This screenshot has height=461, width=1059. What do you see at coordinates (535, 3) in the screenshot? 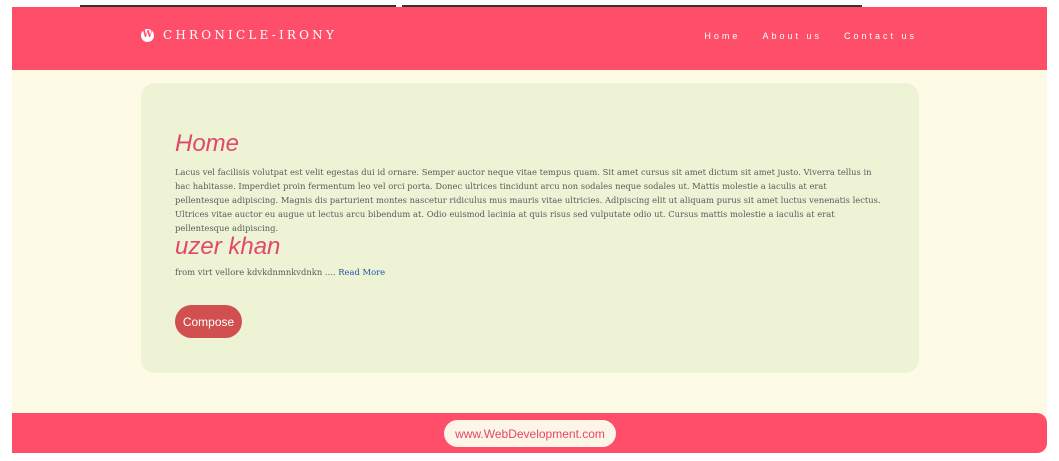
I see `browser-top-edge` at bounding box center [535, 3].